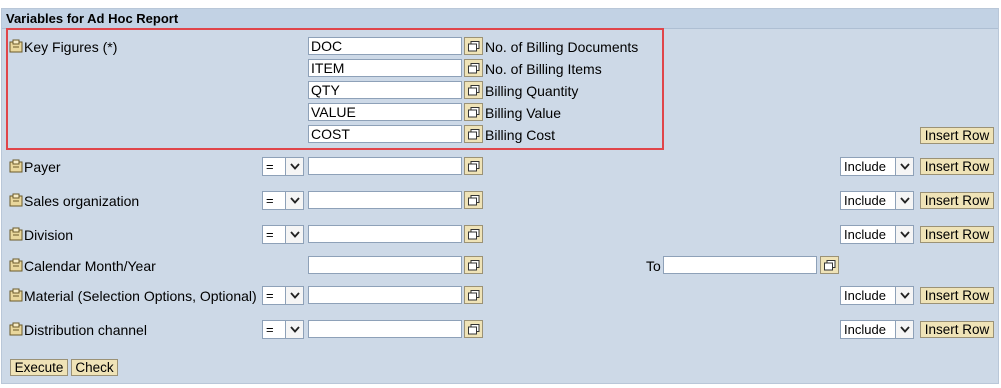  Describe the element at coordinates (49, 235) in the screenshot. I see `variable-2-label: Division` at that location.